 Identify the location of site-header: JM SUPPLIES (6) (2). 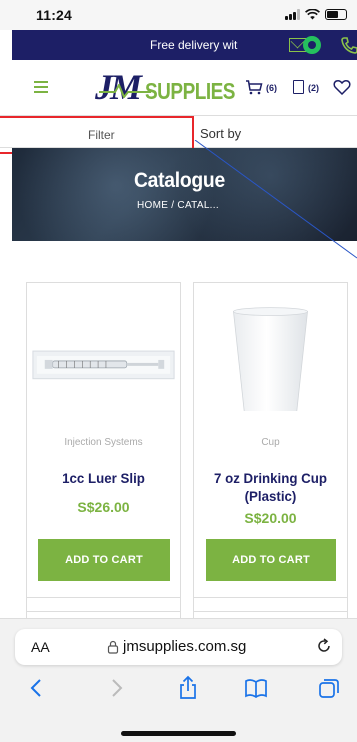
(178, 87).